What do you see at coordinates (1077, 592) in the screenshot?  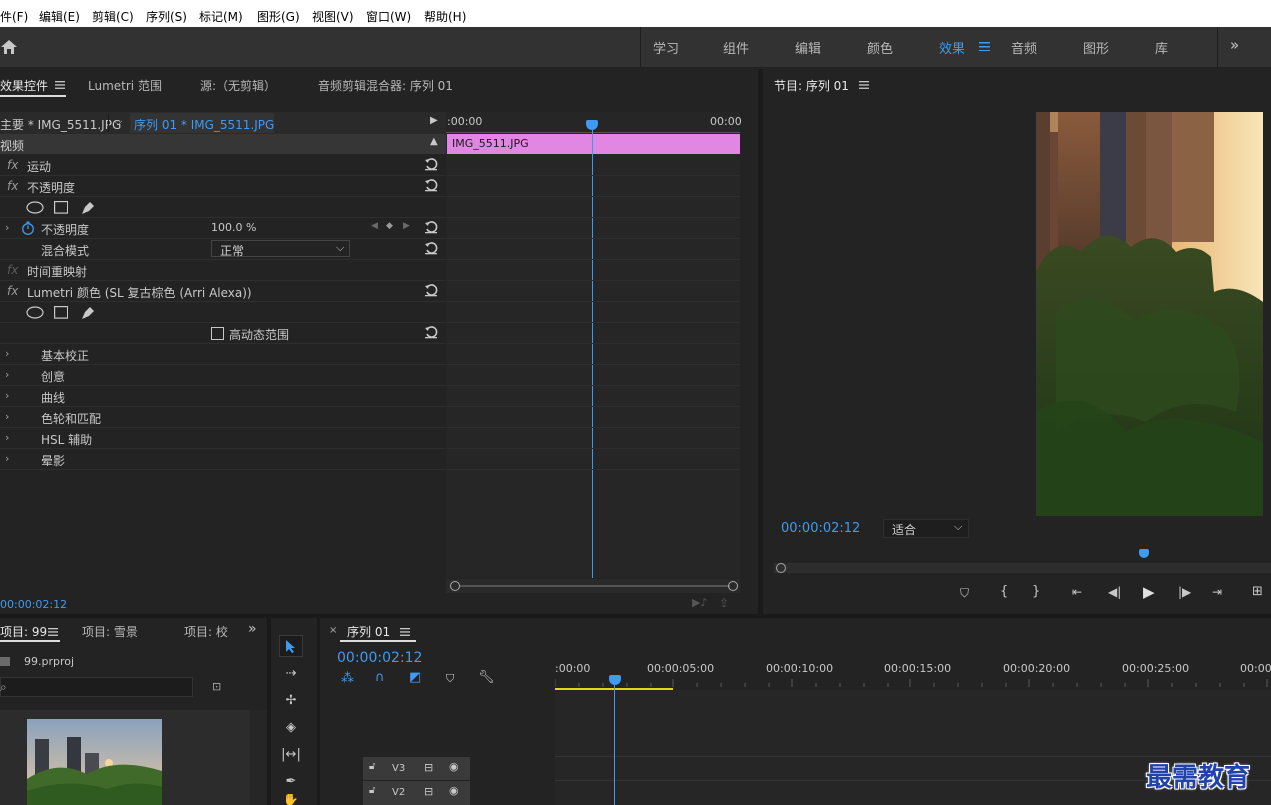 I see `go-to-in-icon: ⇤` at bounding box center [1077, 592].